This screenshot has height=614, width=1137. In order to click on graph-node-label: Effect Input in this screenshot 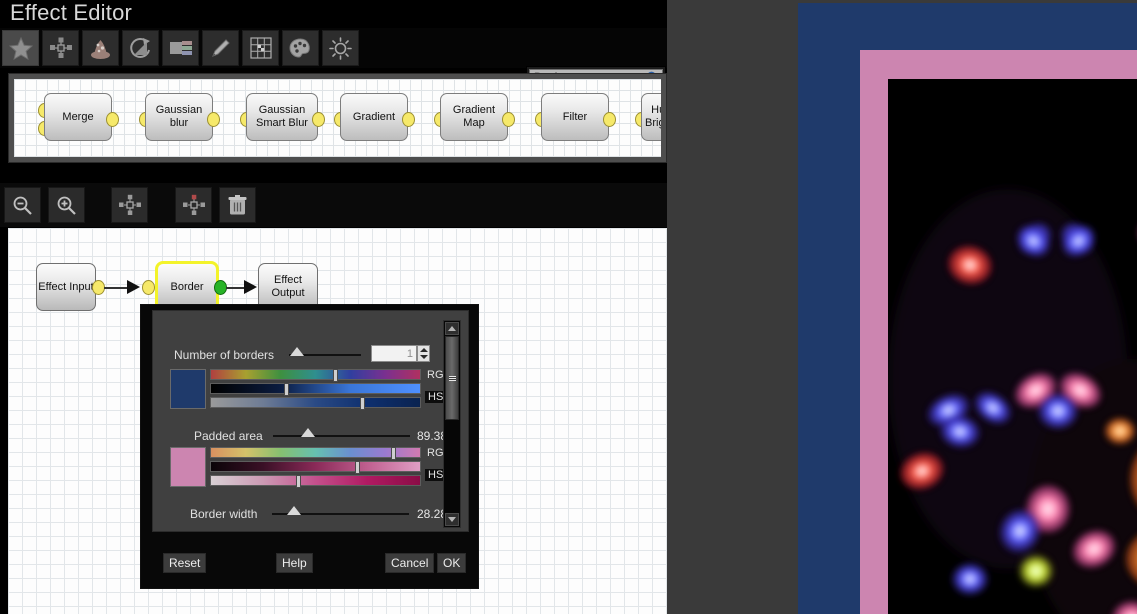, I will do `click(66, 286)`.